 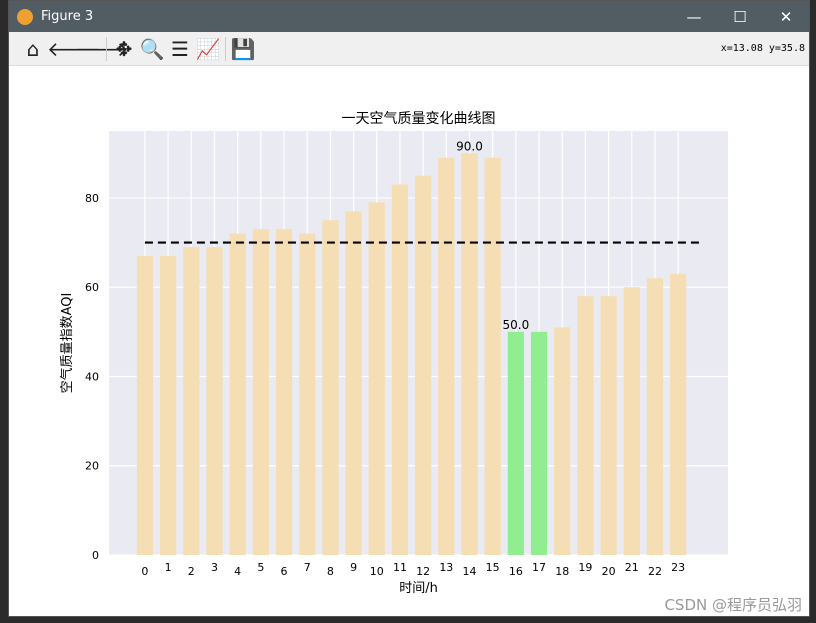 What do you see at coordinates (694, 17) in the screenshot?
I see `minimize-button: —` at bounding box center [694, 17].